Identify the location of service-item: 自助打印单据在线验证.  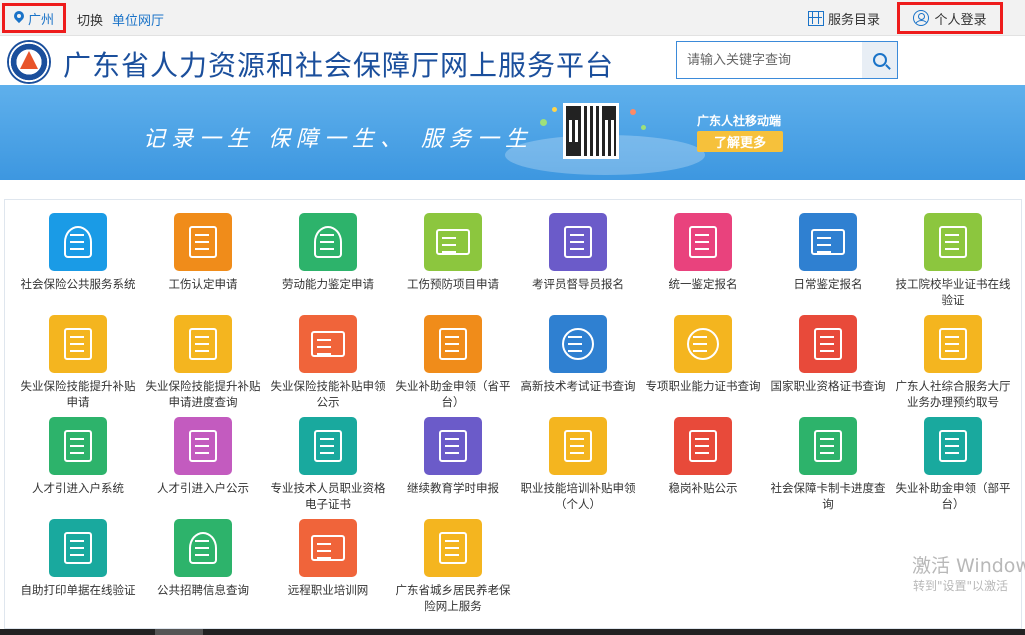
(78, 558).